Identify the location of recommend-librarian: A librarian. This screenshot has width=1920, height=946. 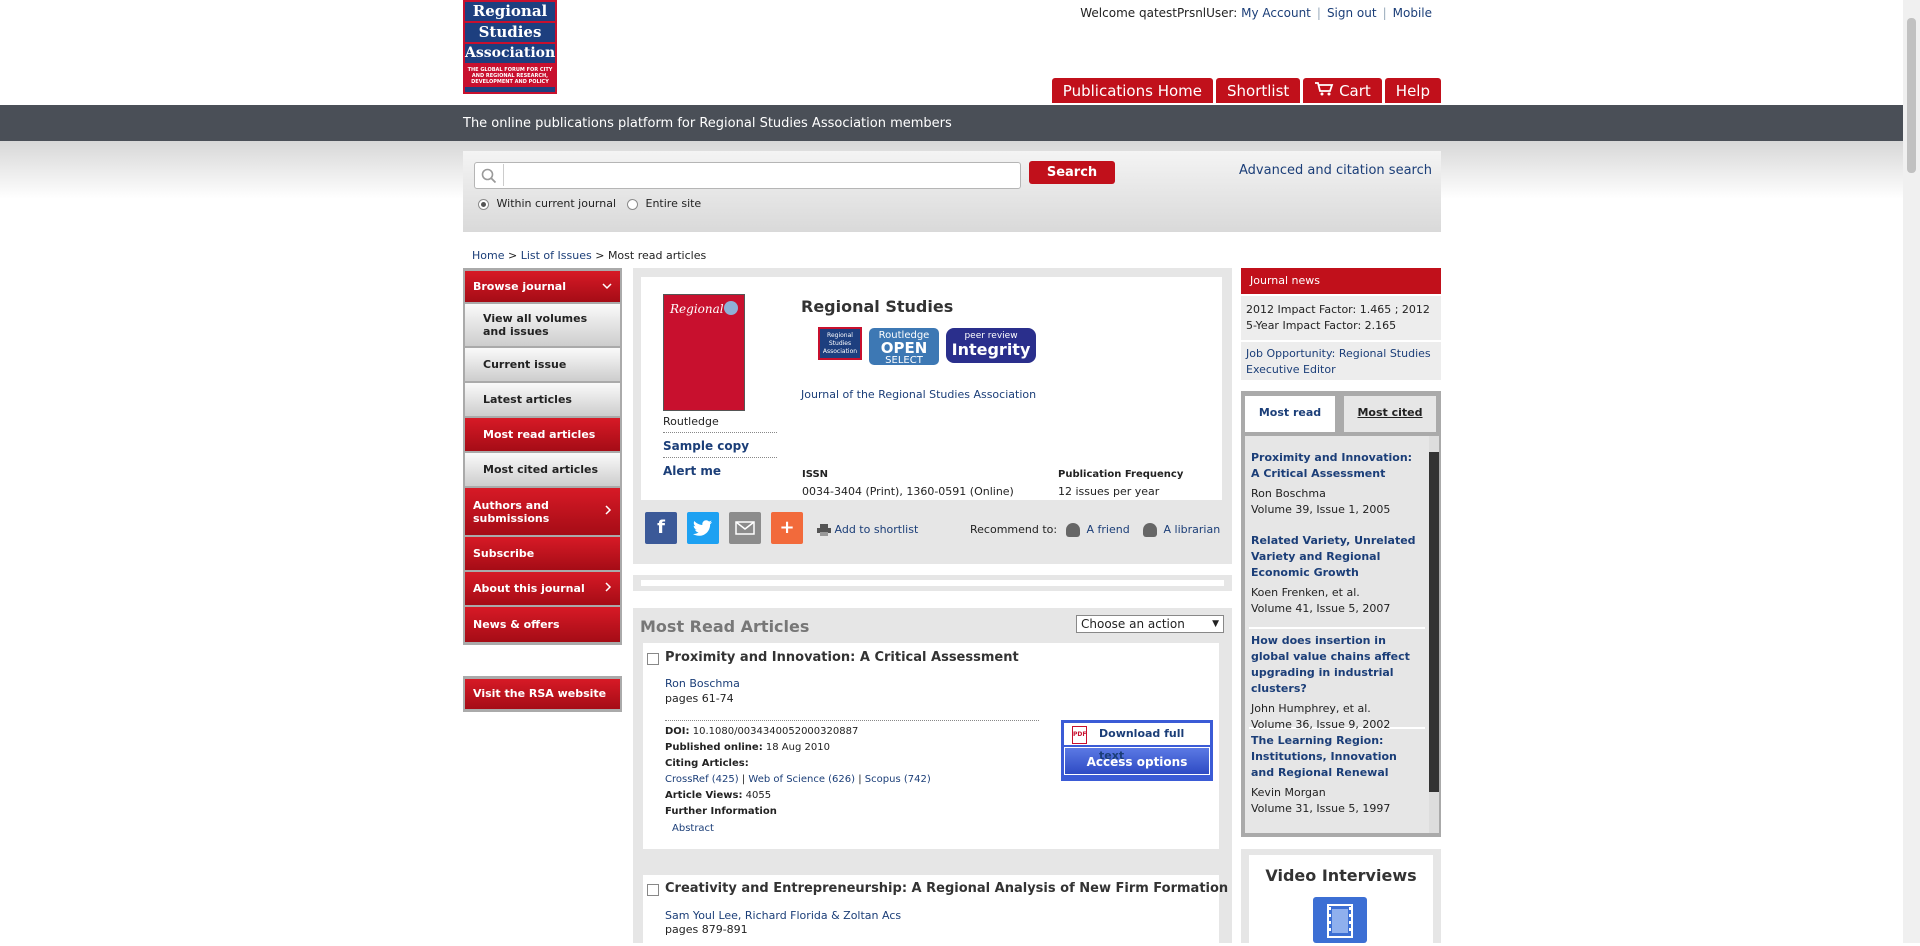
(1181, 530).